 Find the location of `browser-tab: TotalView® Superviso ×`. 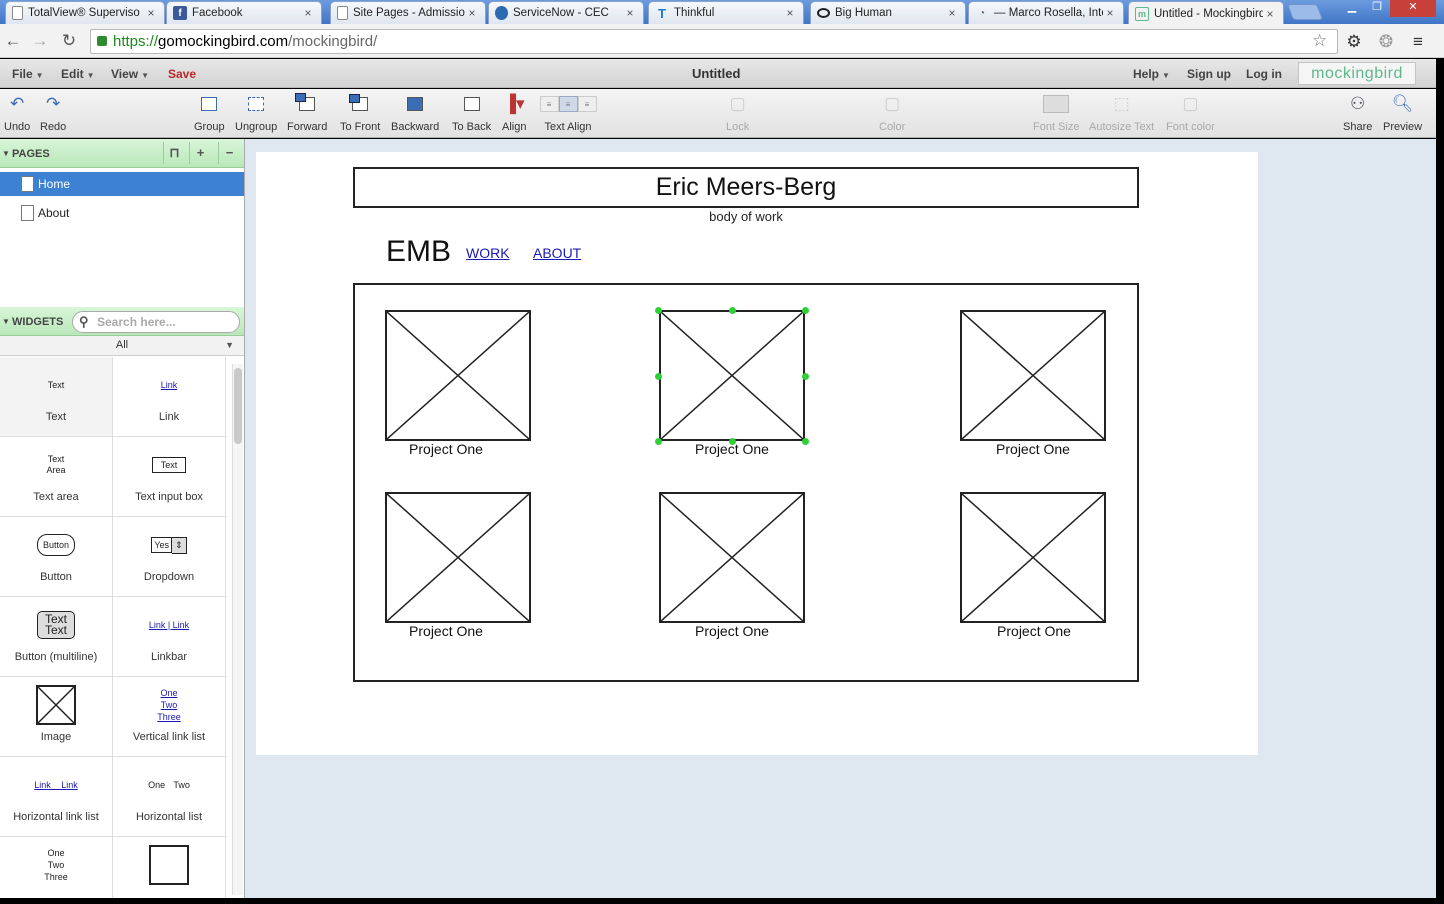

browser-tab: TotalView® Superviso × is located at coordinates (85, 12).